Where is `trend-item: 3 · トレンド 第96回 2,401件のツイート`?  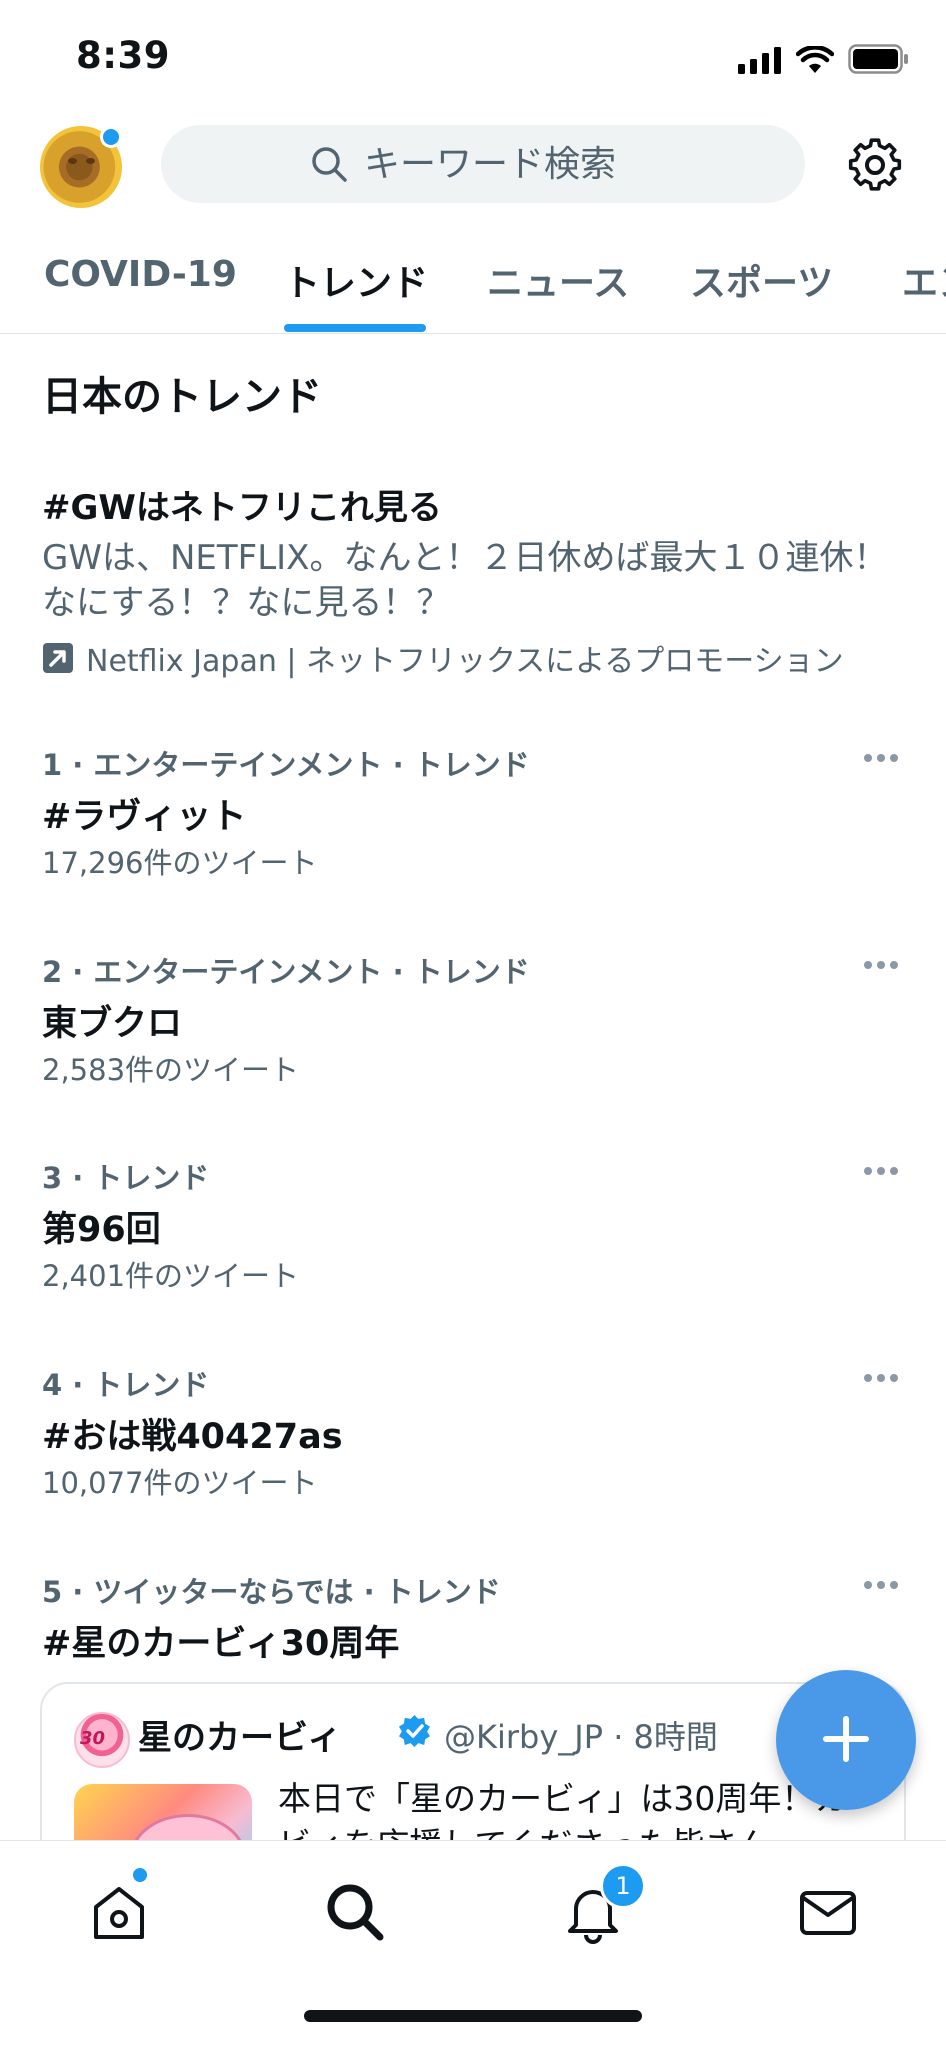
trend-item: 3 · トレンド 第96回 2,401件のツイート is located at coordinates (473, 1258).